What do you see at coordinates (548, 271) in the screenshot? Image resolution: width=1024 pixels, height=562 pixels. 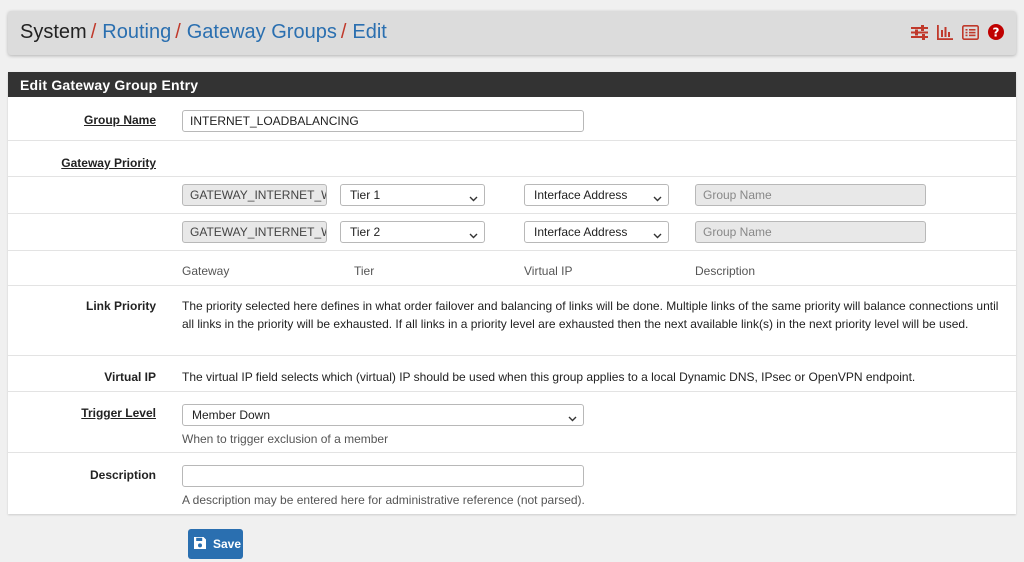 I see `column-heading-virtual-ip: Virtual IP` at bounding box center [548, 271].